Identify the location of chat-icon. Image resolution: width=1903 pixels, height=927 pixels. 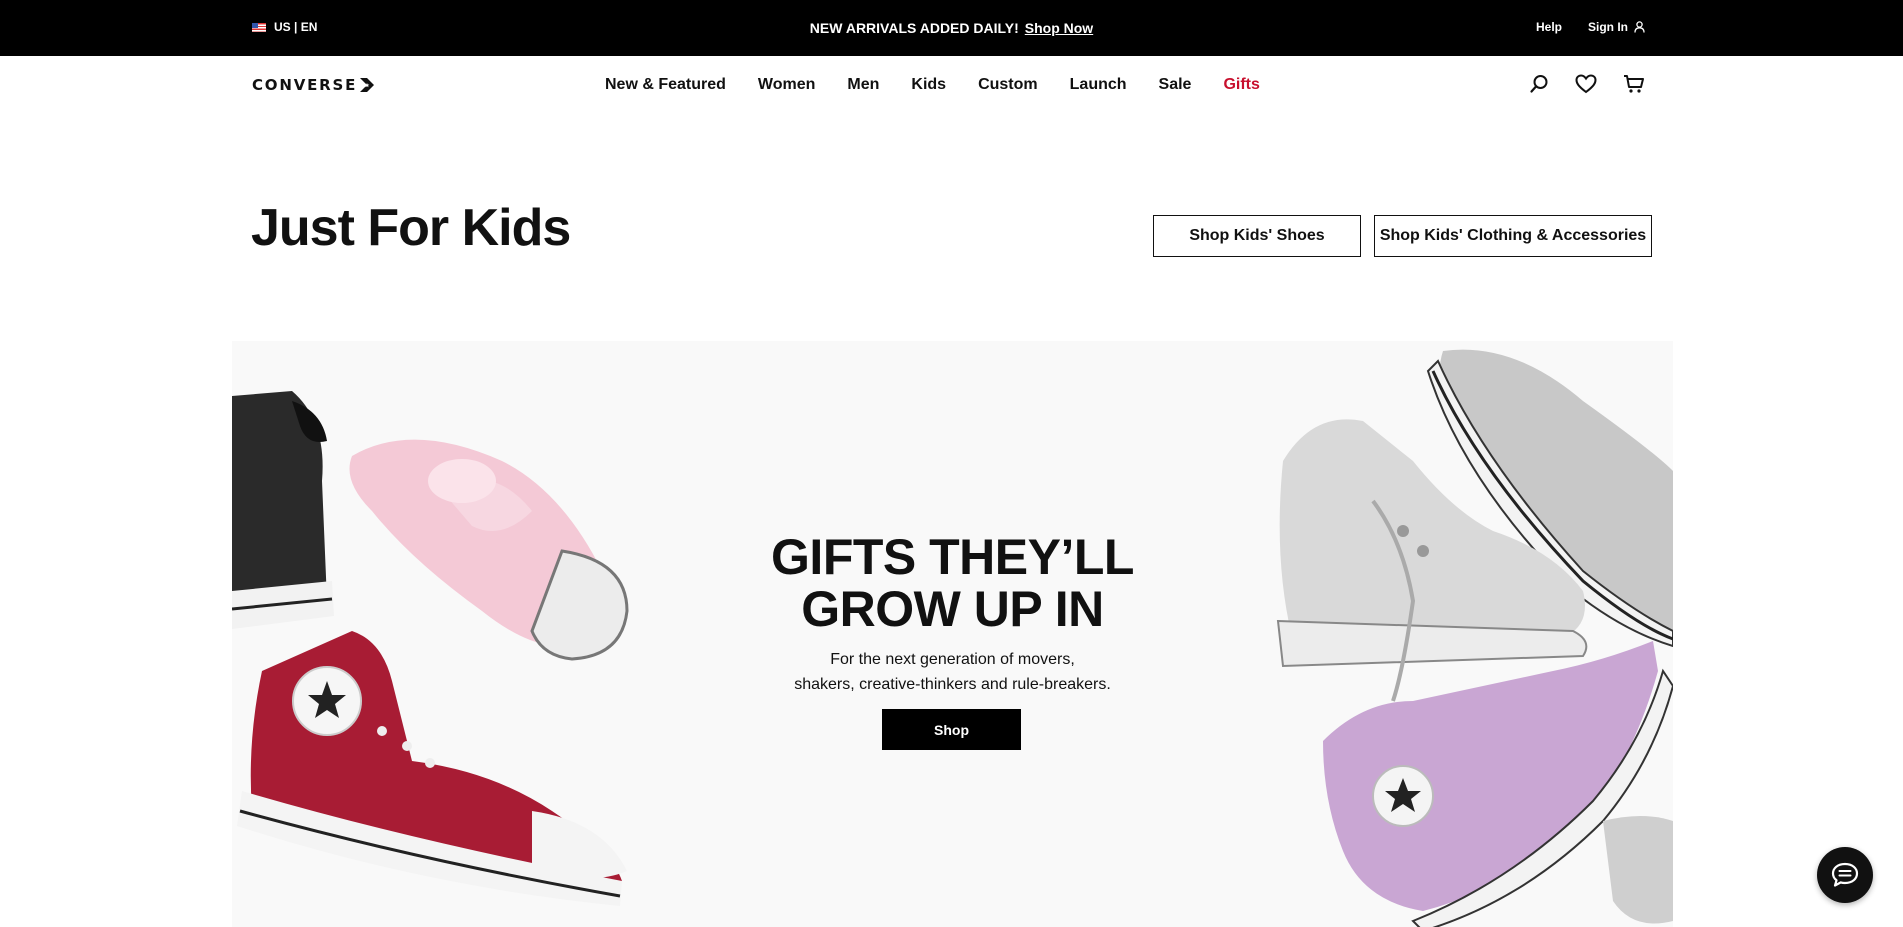
(1845, 874).